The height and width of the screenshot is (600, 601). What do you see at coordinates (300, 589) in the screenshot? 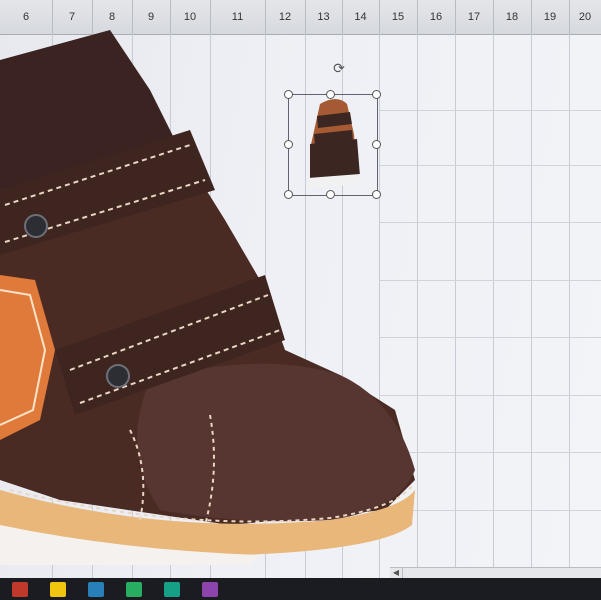
I see `taskbar` at bounding box center [300, 589].